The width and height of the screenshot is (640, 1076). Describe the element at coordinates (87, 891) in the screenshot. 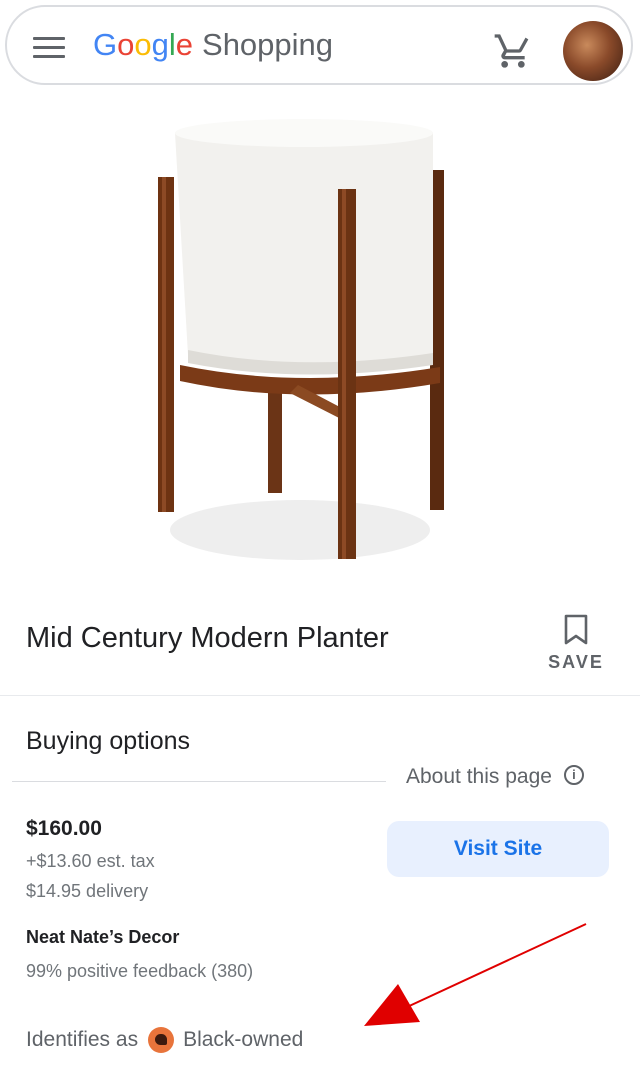

I see `delivery-cost: $14.95 delivery` at that location.